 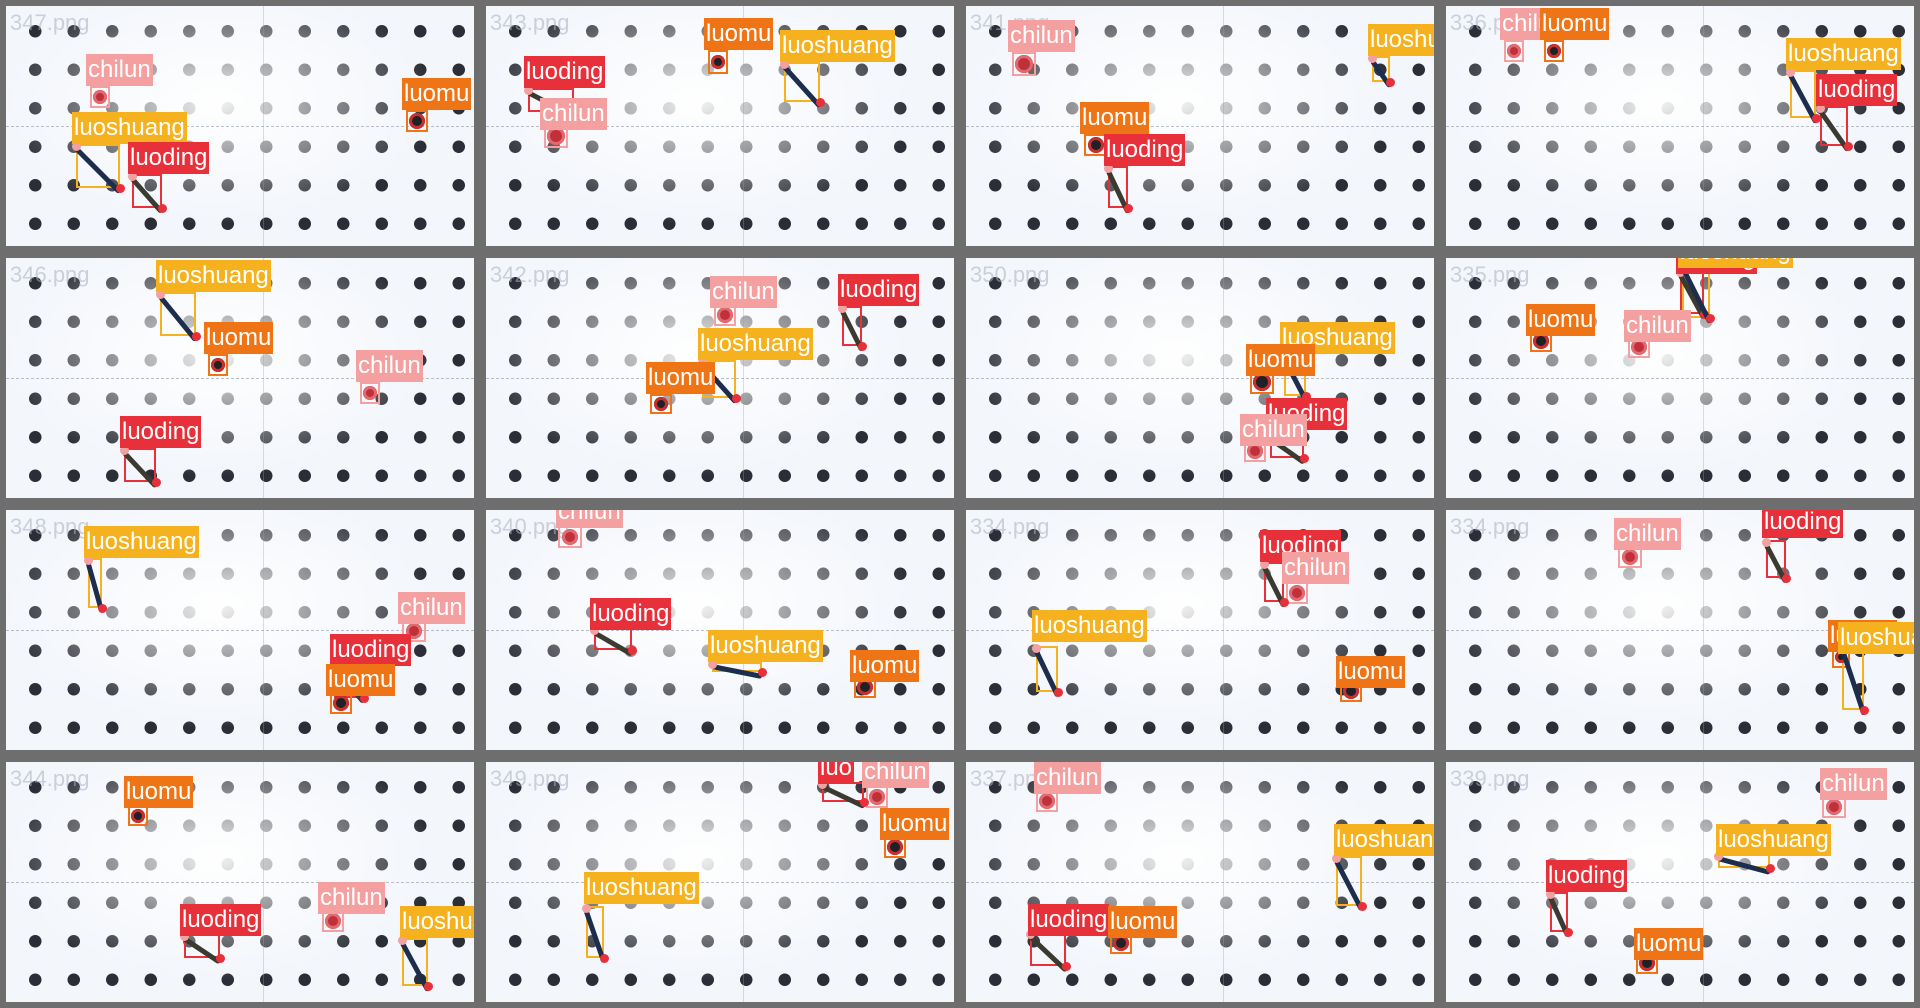 What do you see at coordinates (1200, 882) in the screenshot?
I see `image-tile: 337.png chilun luoshuang luoding luomu` at bounding box center [1200, 882].